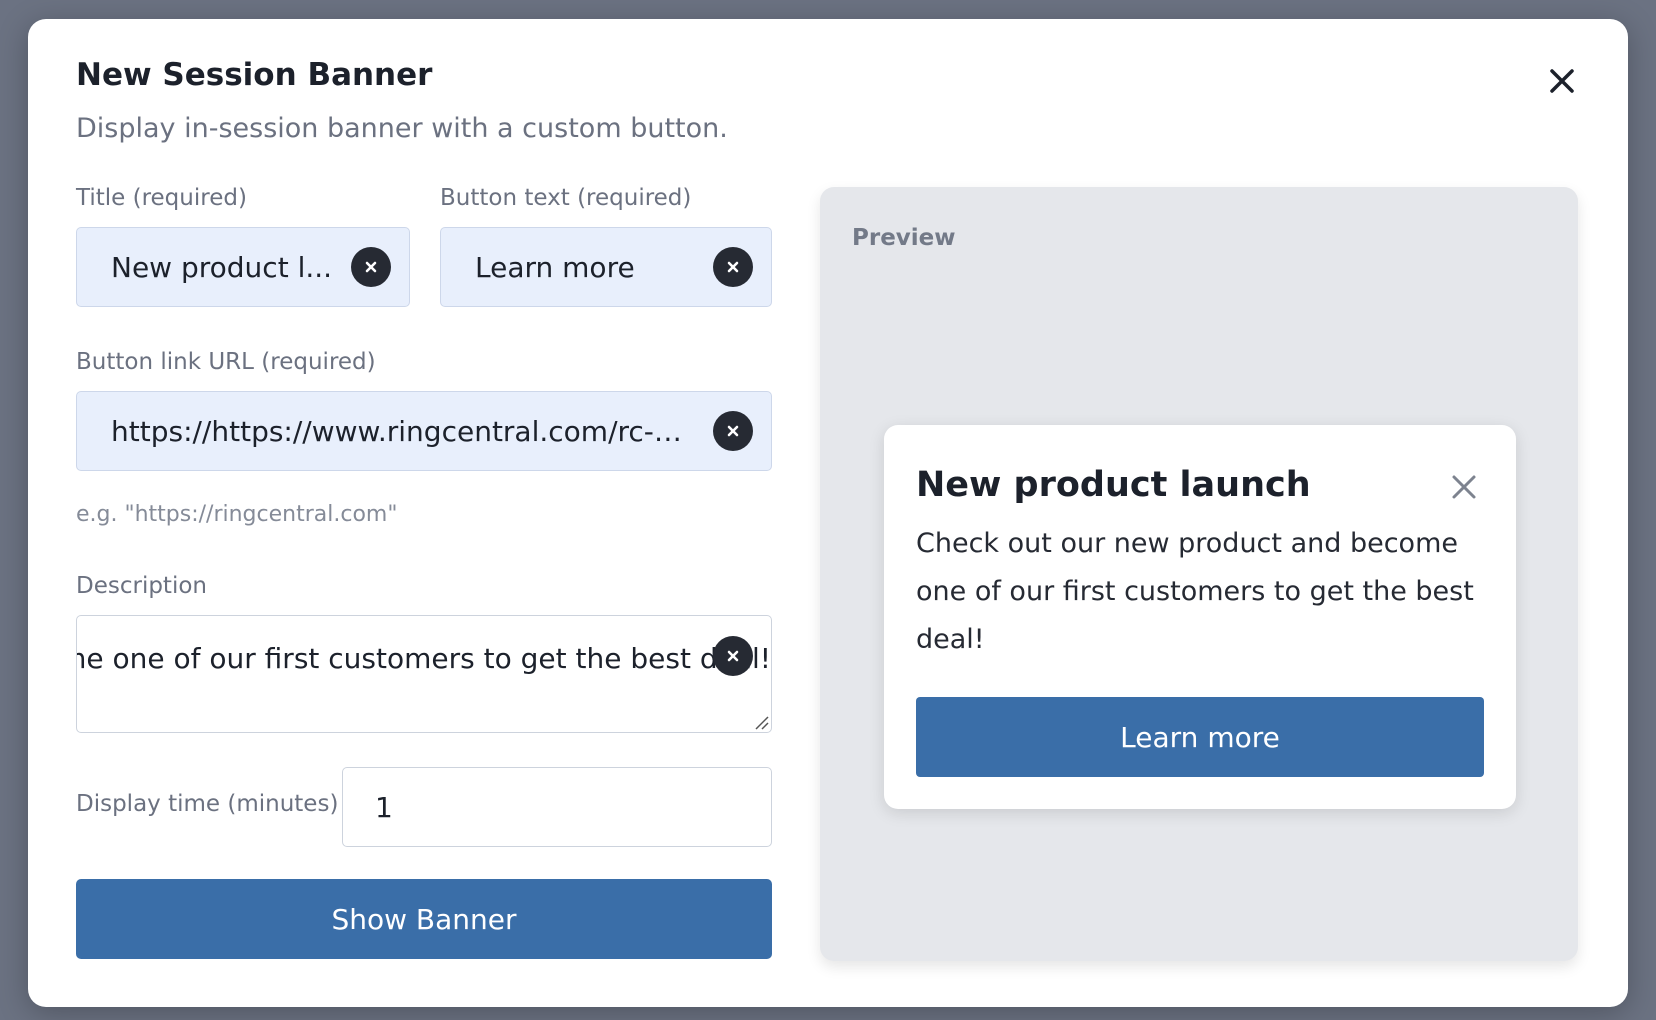 This screenshot has height=1020, width=1656. Describe the element at coordinates (1113, 485) in the screenshot. I see `banner-title: New product launch` at that location.